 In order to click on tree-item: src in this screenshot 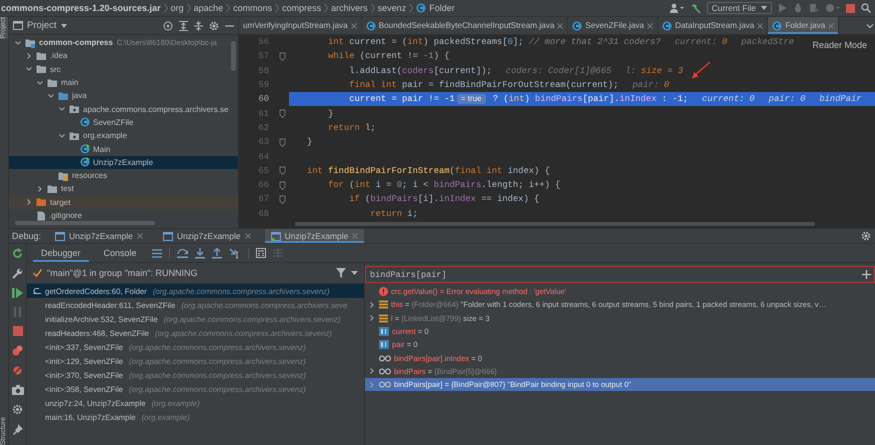, I will do `click(123, 69)`.